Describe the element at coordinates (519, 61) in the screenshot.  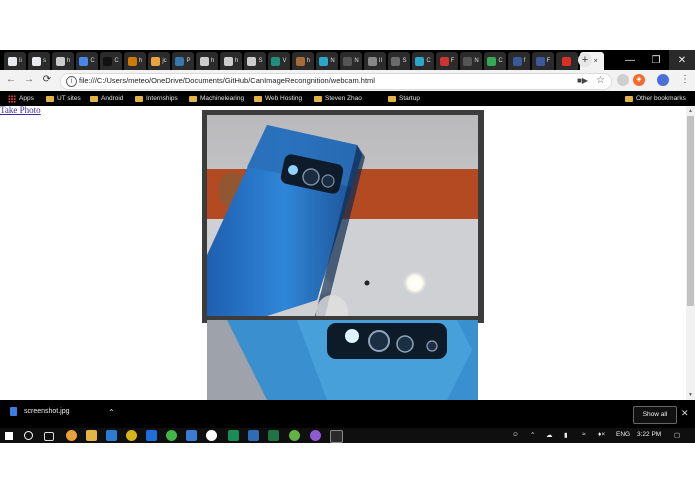
I see `browser-tab: f` at that location.